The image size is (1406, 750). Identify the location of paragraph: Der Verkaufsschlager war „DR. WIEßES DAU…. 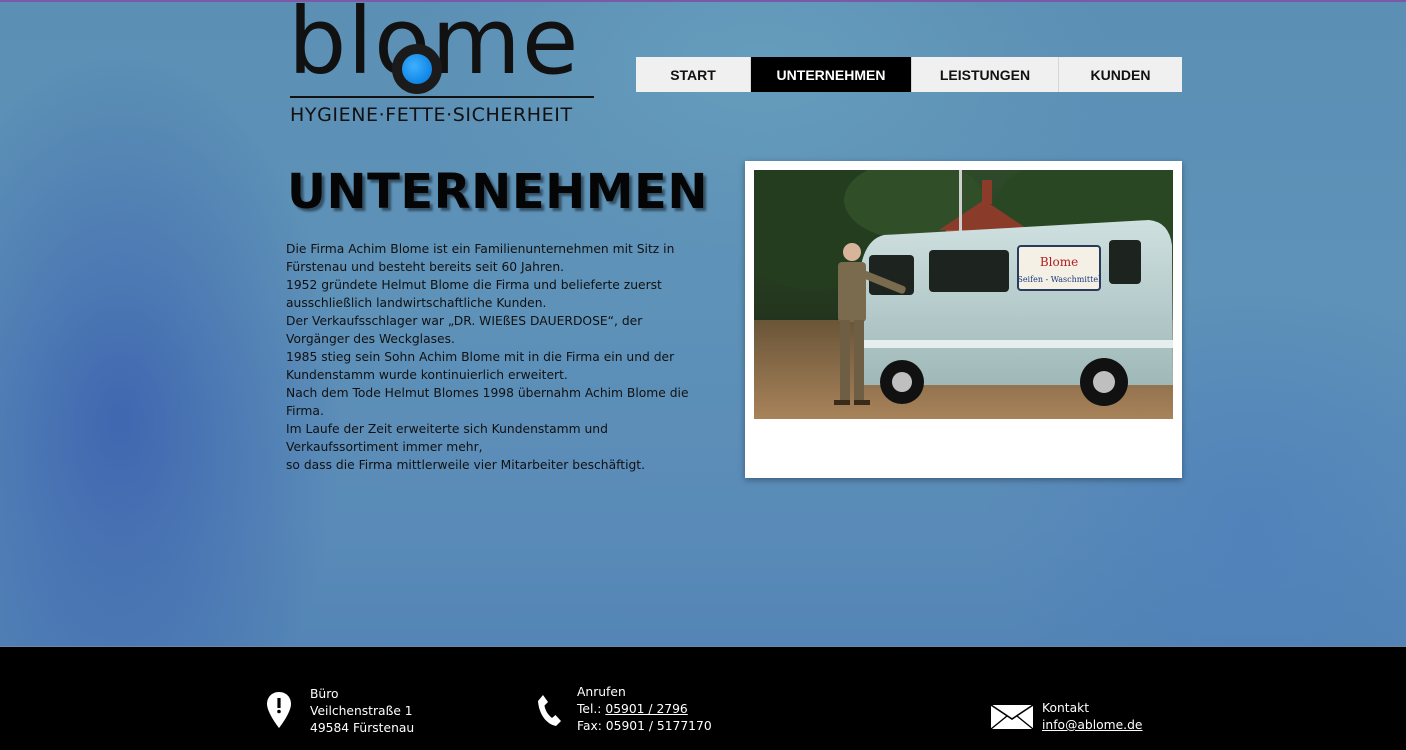
(464, 330).